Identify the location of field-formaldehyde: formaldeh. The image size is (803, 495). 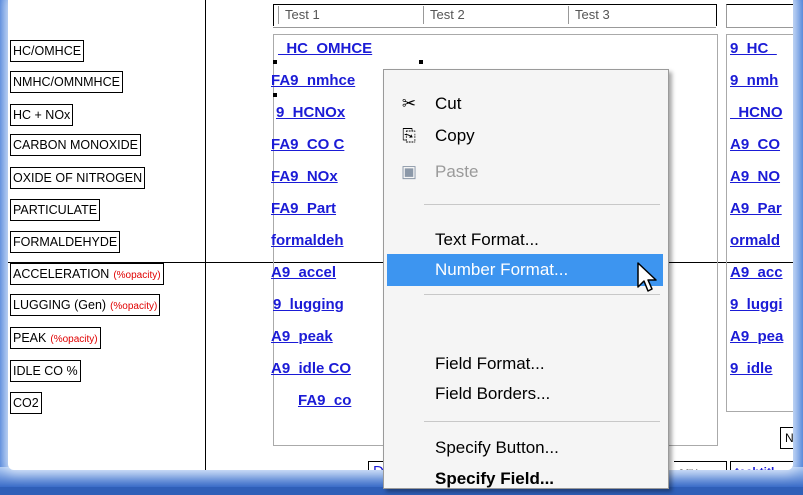
(328, 241).